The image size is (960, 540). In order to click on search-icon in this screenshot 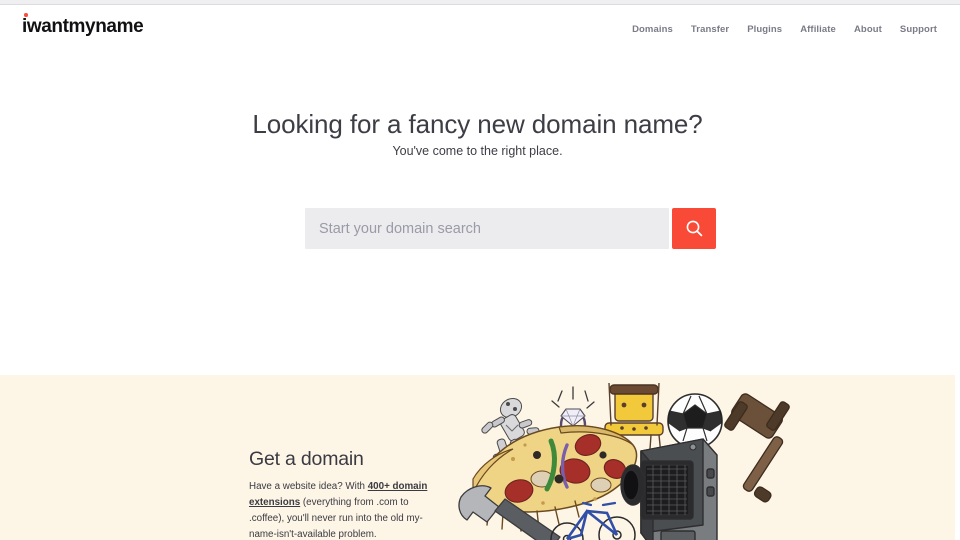, I will do `click(694, 228)`.